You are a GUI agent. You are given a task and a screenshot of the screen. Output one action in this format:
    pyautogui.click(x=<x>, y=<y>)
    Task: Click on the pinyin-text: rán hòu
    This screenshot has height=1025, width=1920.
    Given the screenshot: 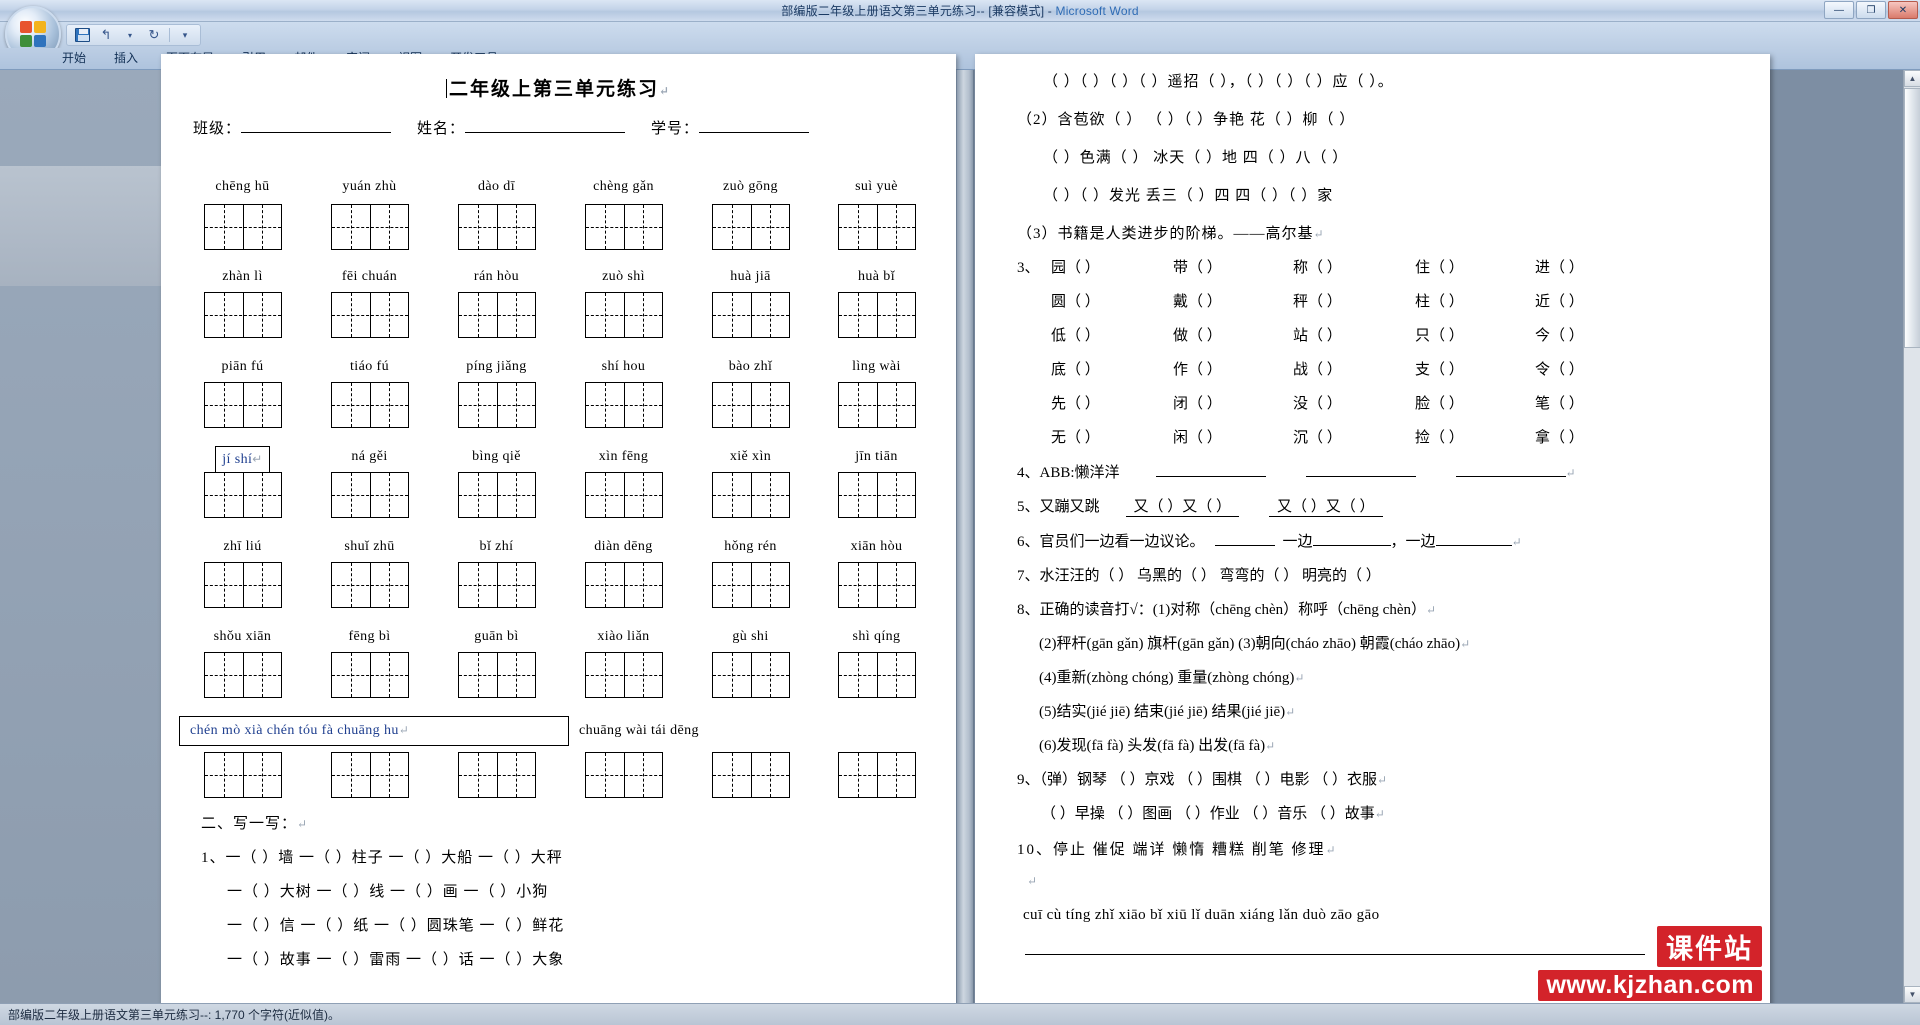 What is the action you would take?
    pyautogui.click(x=496, y=276)
    